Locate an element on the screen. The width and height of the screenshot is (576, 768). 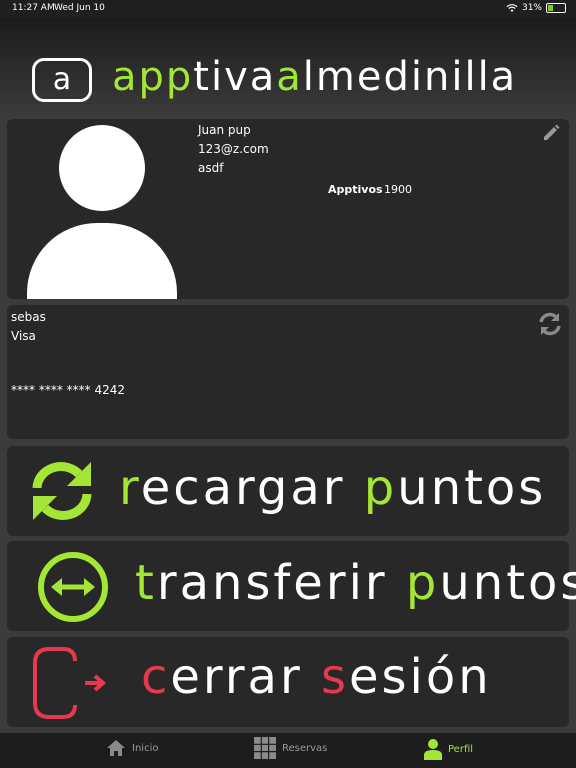
tab-label: Reservas is located at coordinates (305, 748).